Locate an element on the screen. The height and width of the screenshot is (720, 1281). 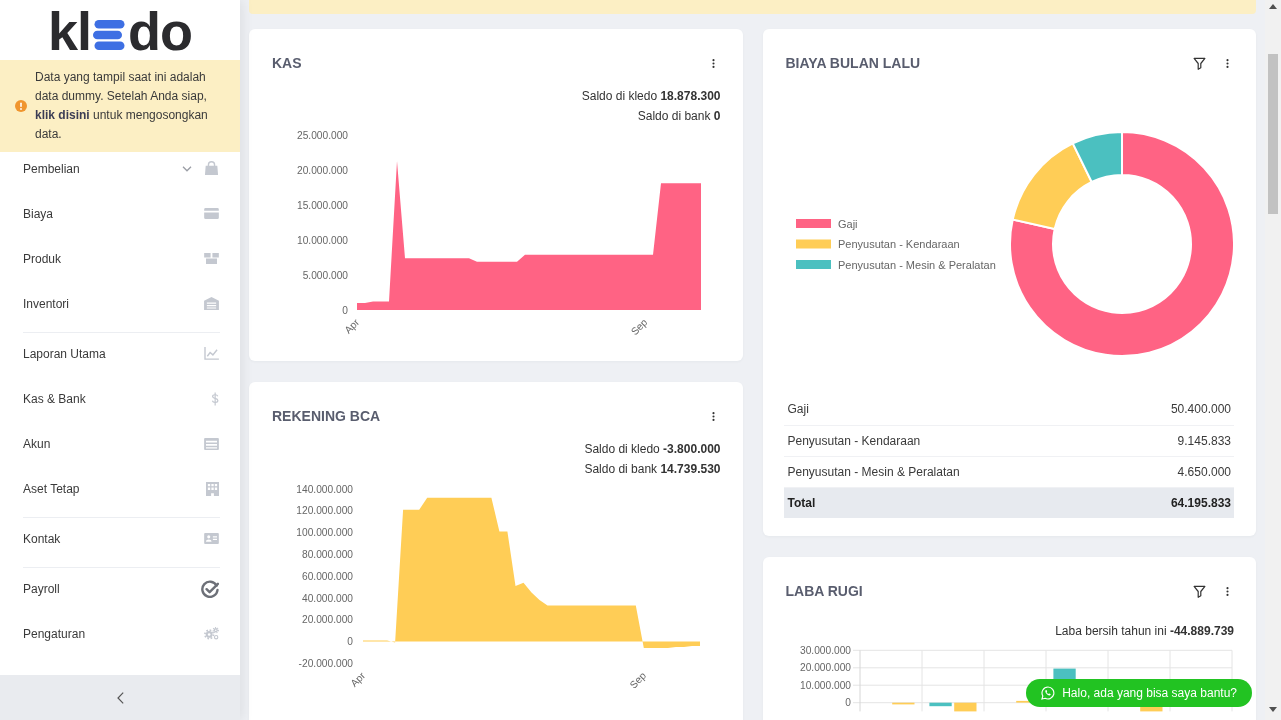
legend-label: Gaji is located at coordinates (847, 223).